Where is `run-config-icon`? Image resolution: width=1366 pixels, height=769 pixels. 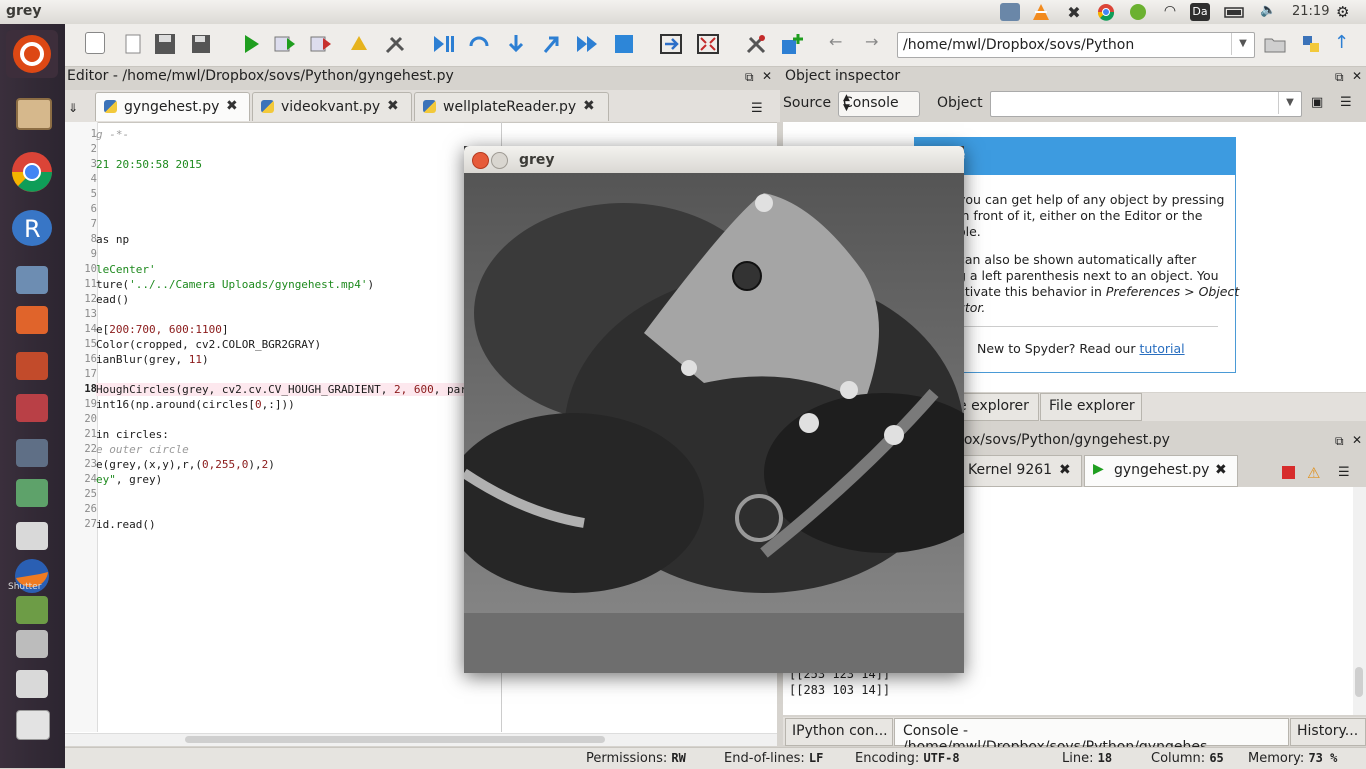
run-config-icon is located at coordinates (285, 44).